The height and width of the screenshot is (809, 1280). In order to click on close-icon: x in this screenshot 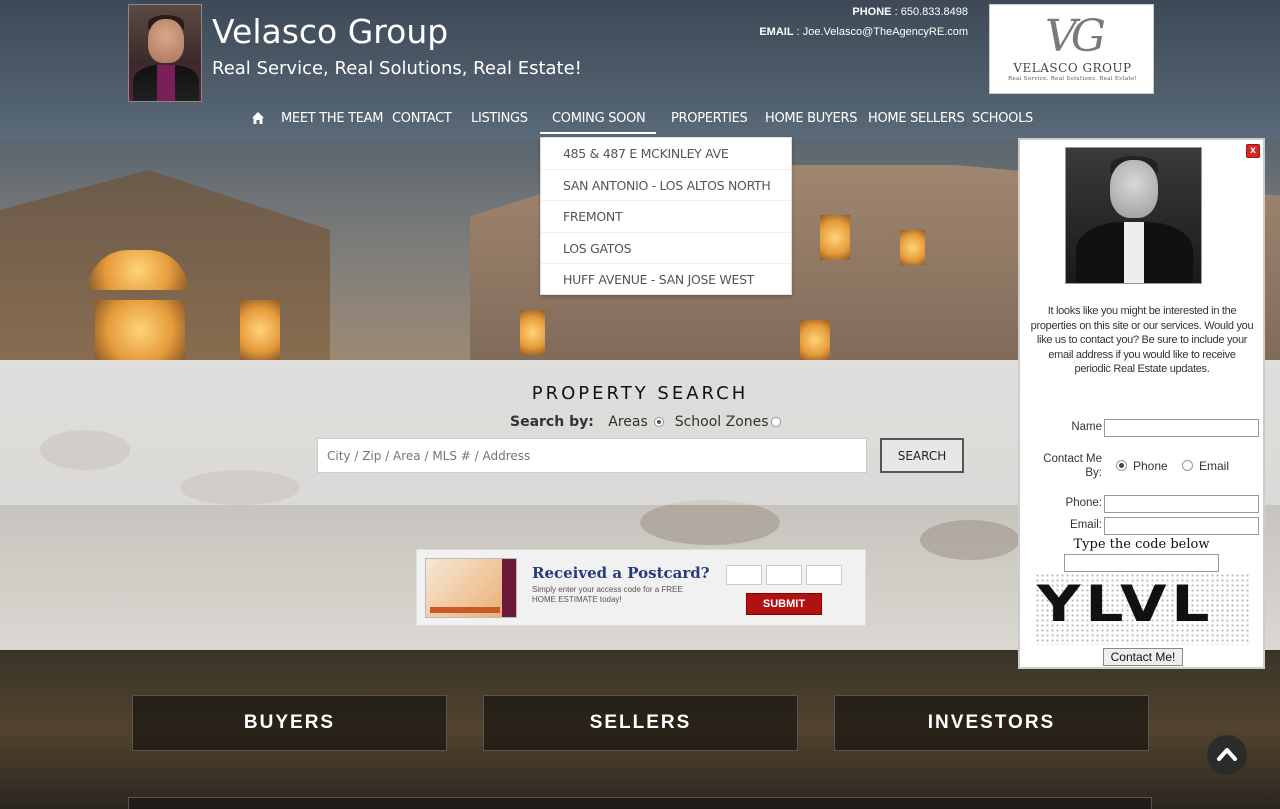, I will do `click(1253, 151)`.